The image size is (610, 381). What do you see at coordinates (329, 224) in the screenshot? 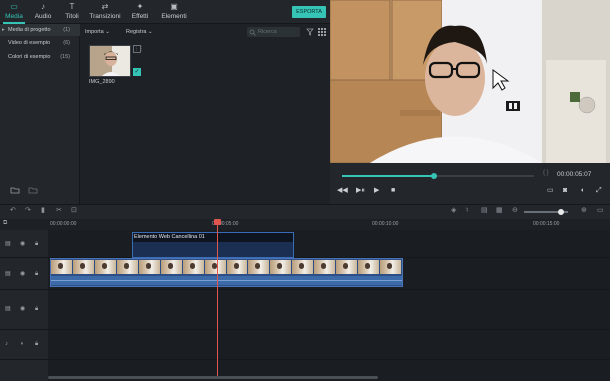
I see `time-ruler` at bounding box center [329, 224].